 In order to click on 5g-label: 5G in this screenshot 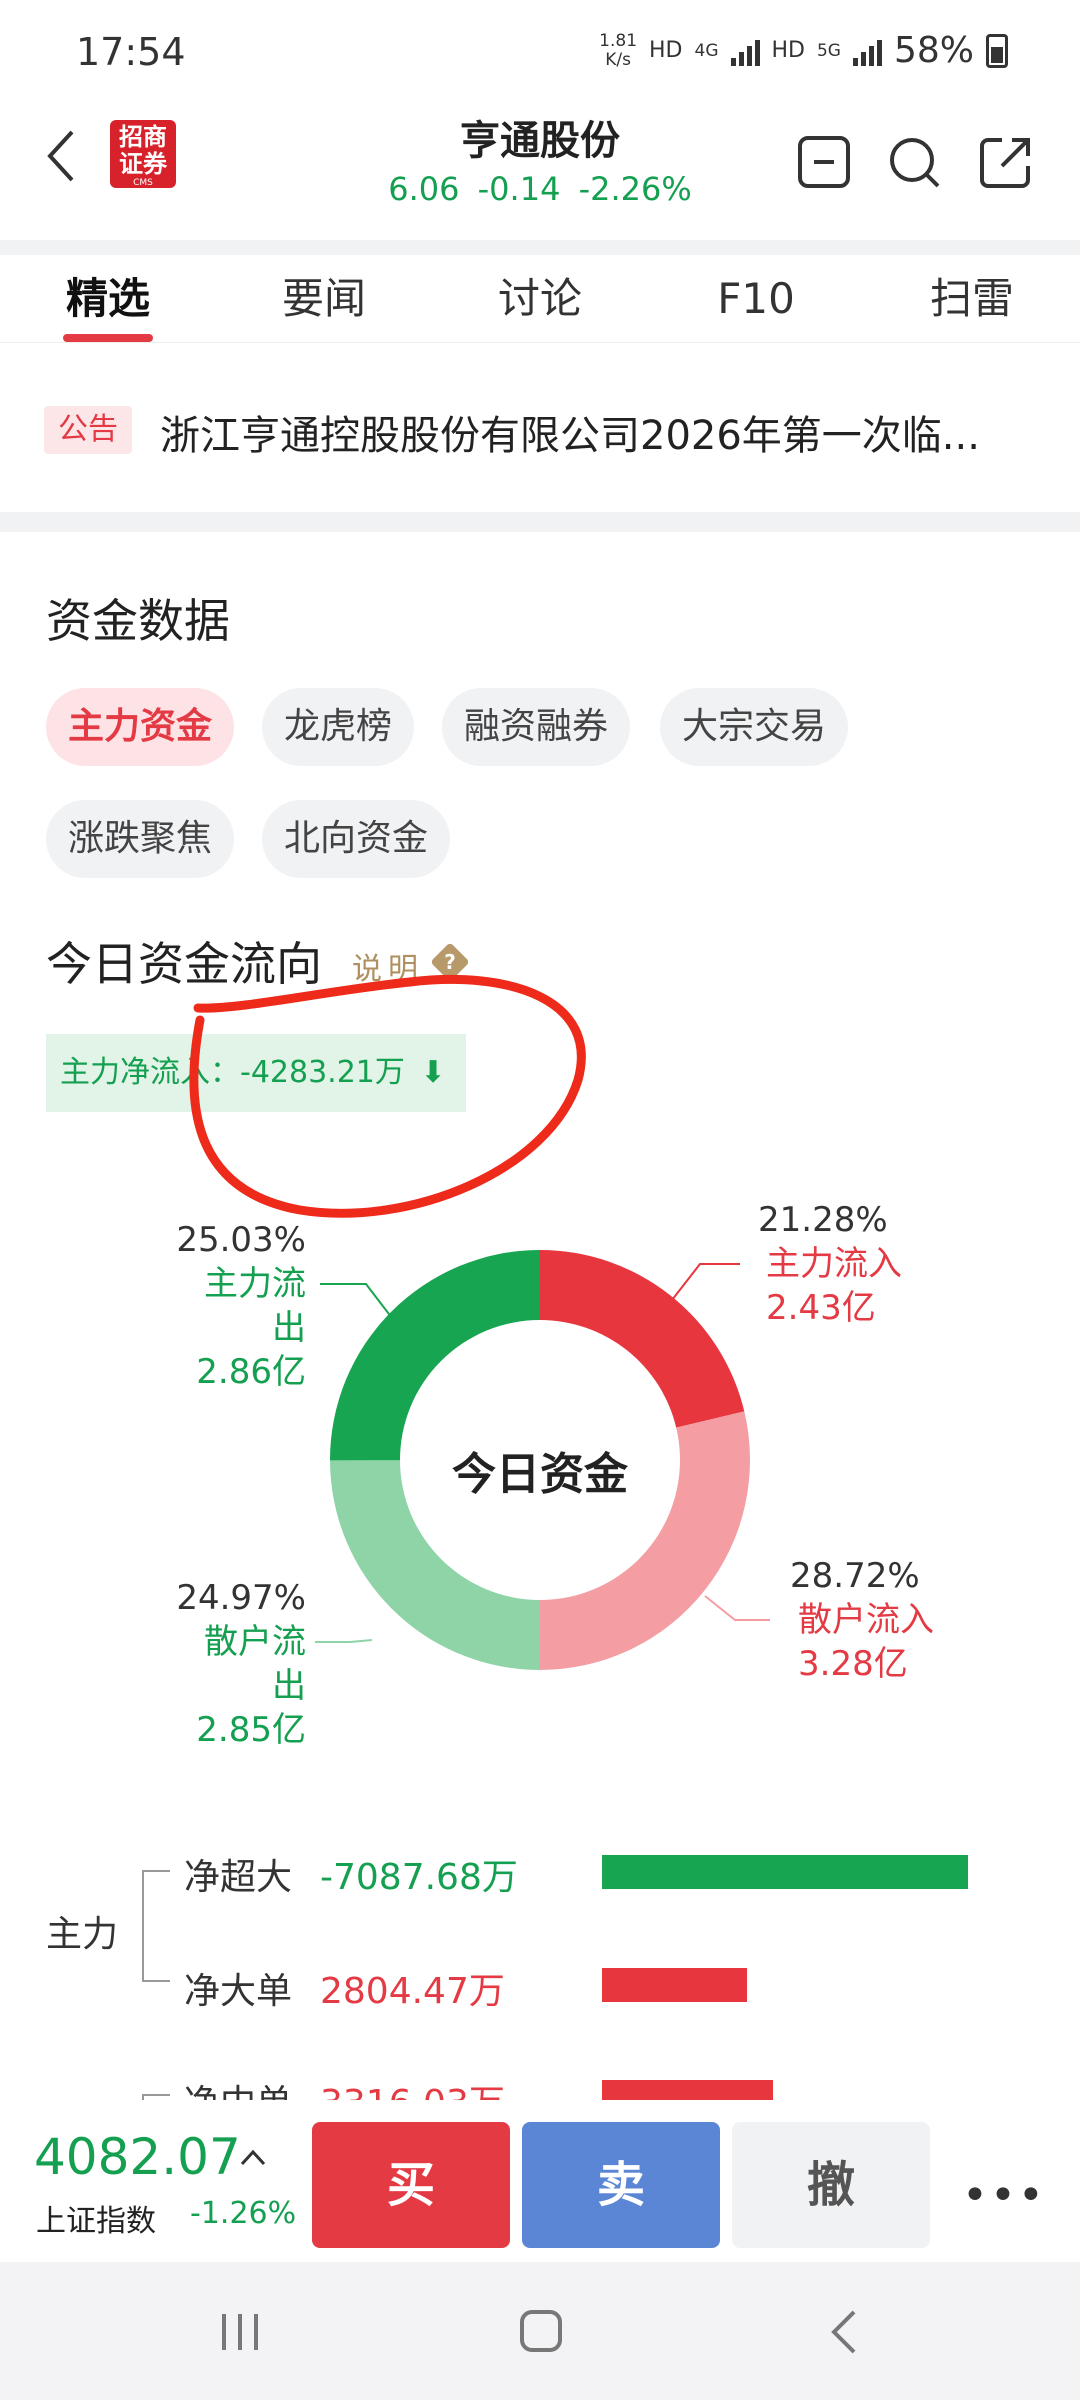, I will do `click(828, 50)`.